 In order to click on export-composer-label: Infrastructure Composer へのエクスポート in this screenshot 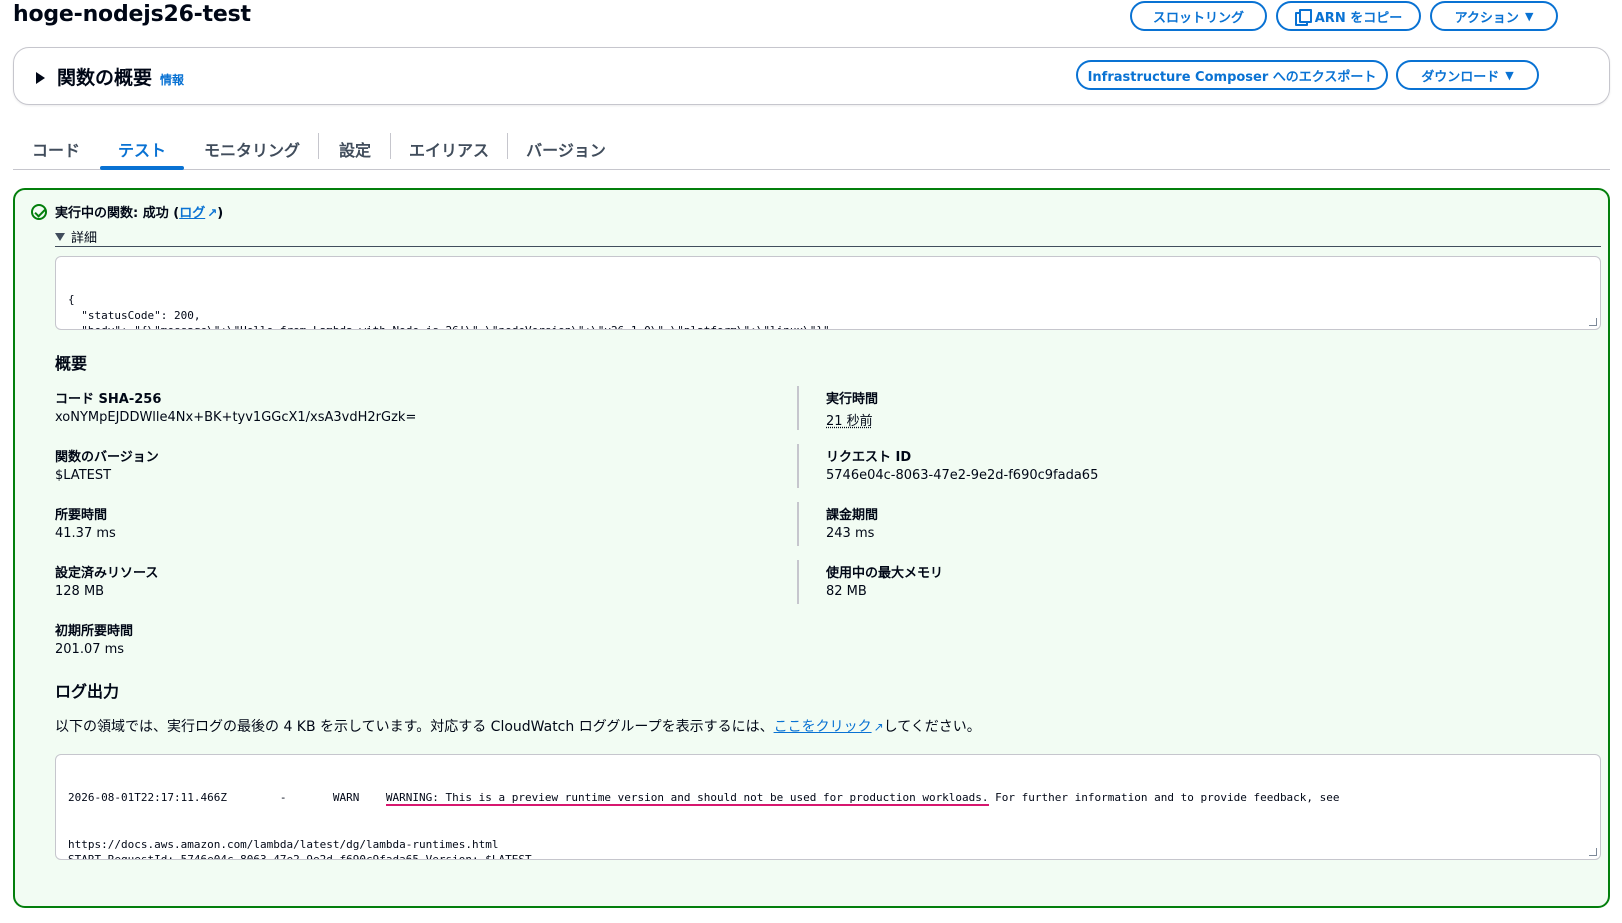, I will do `click(1232, 77)`.